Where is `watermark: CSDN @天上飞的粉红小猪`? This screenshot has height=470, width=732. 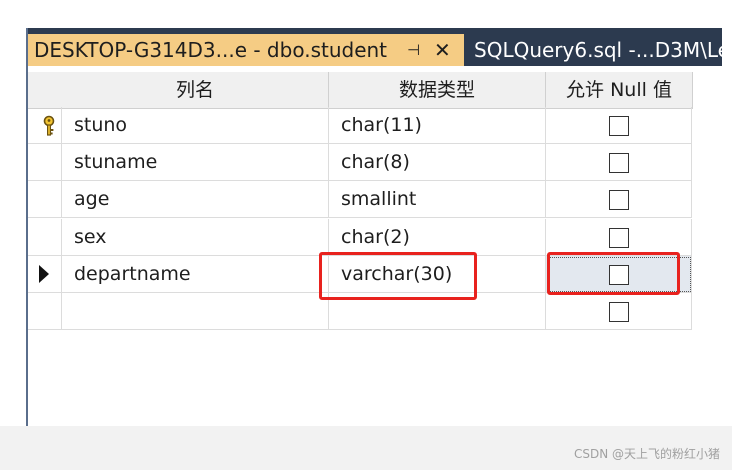 watermark: CSDN @天上飞的粉红小猪 is located at coordinates (646, 454).